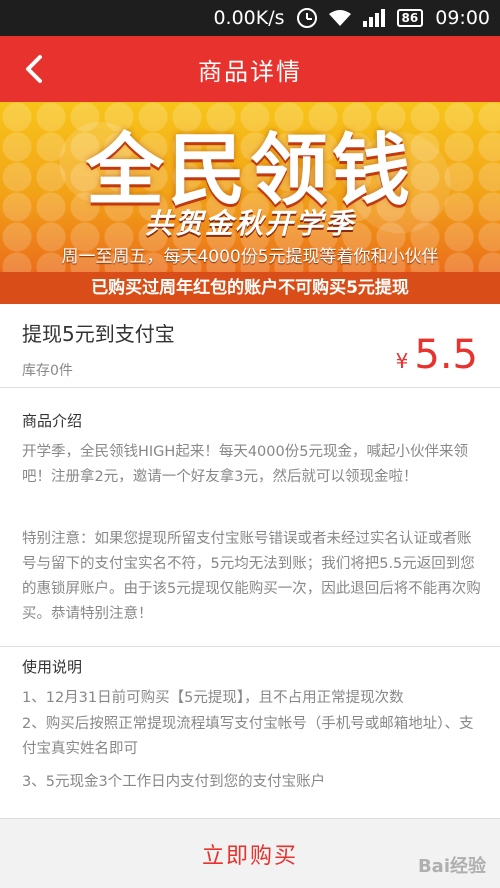  I want to click on intro-title: 商品介绍, so click(52, 421).